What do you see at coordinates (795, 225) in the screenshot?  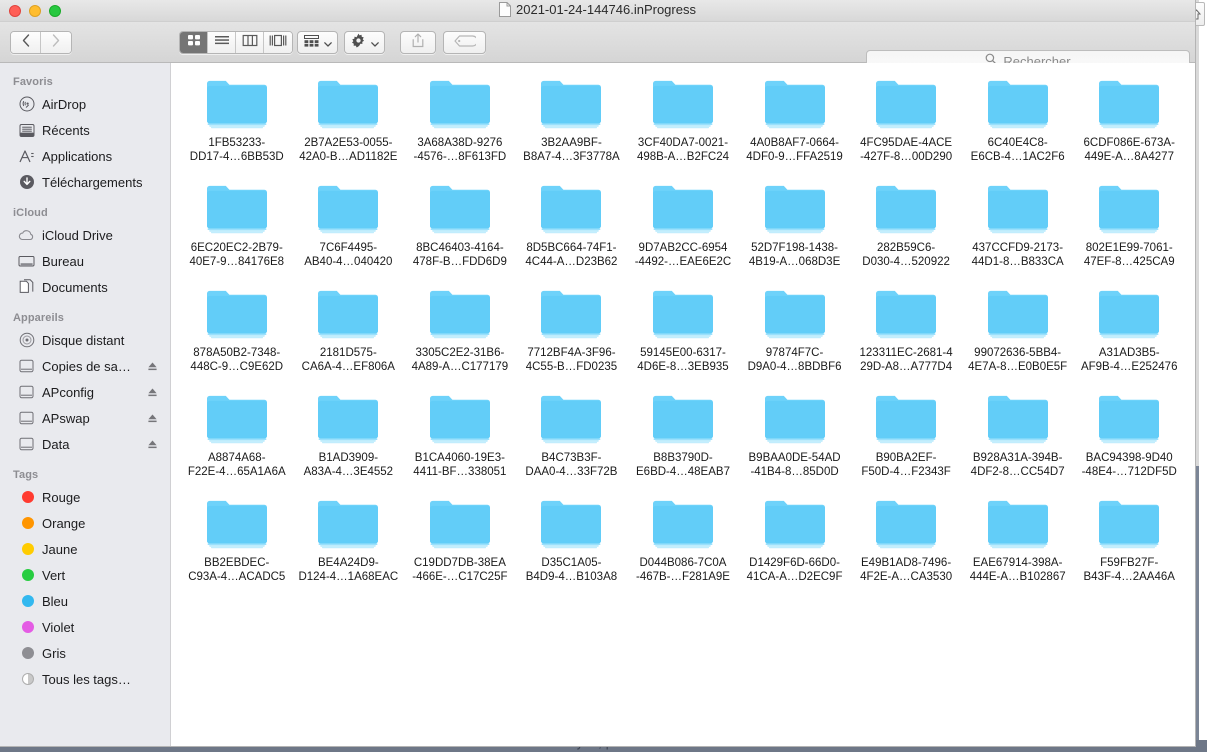 I see `file-item: 52D7F198-1438- 4B19-A…068D3E` at bounding box center [795, 225].